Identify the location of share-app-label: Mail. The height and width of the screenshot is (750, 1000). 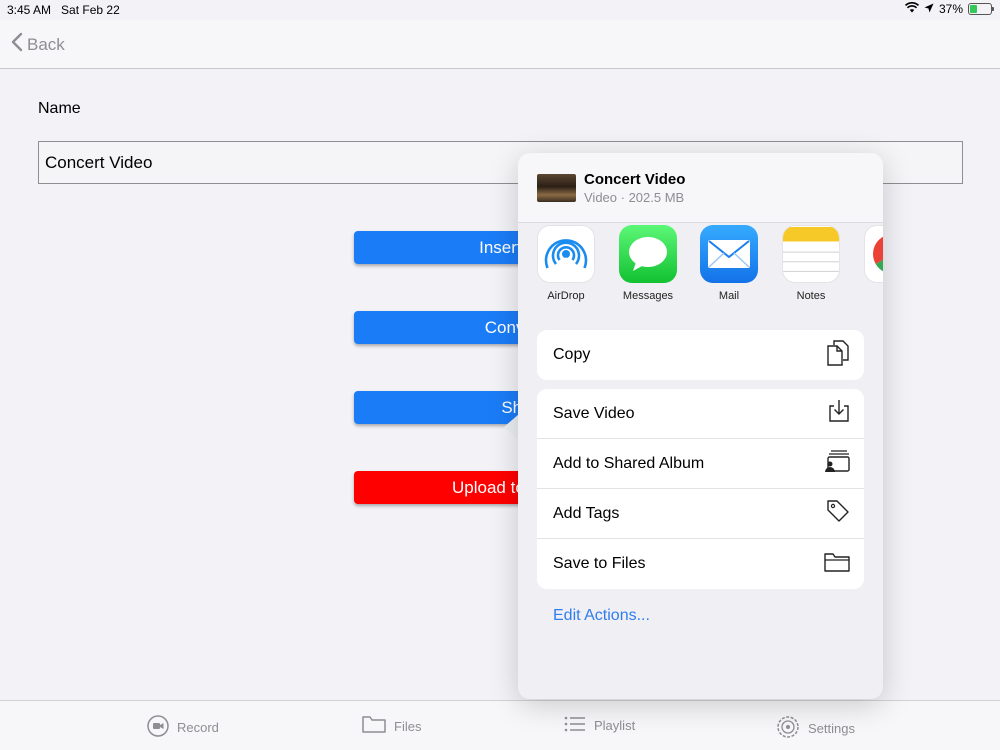
(729, 296).